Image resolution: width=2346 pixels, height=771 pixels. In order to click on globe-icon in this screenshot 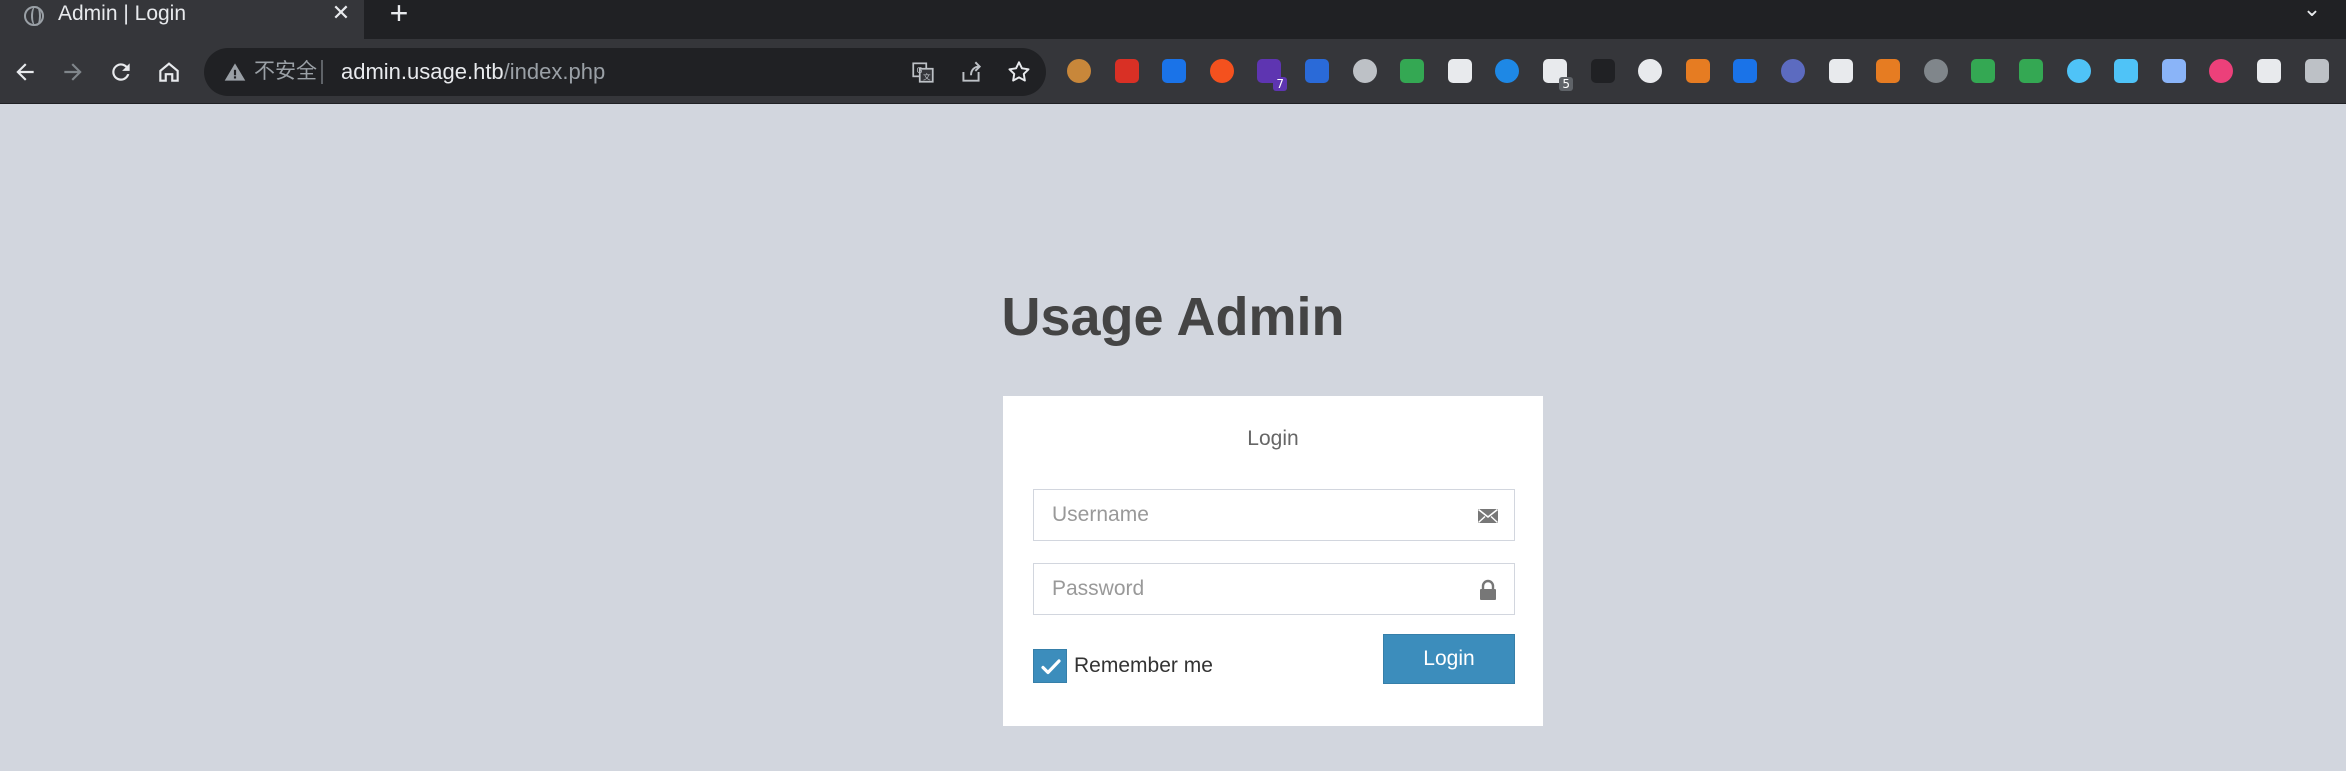, I will do `click(34, 16)`.